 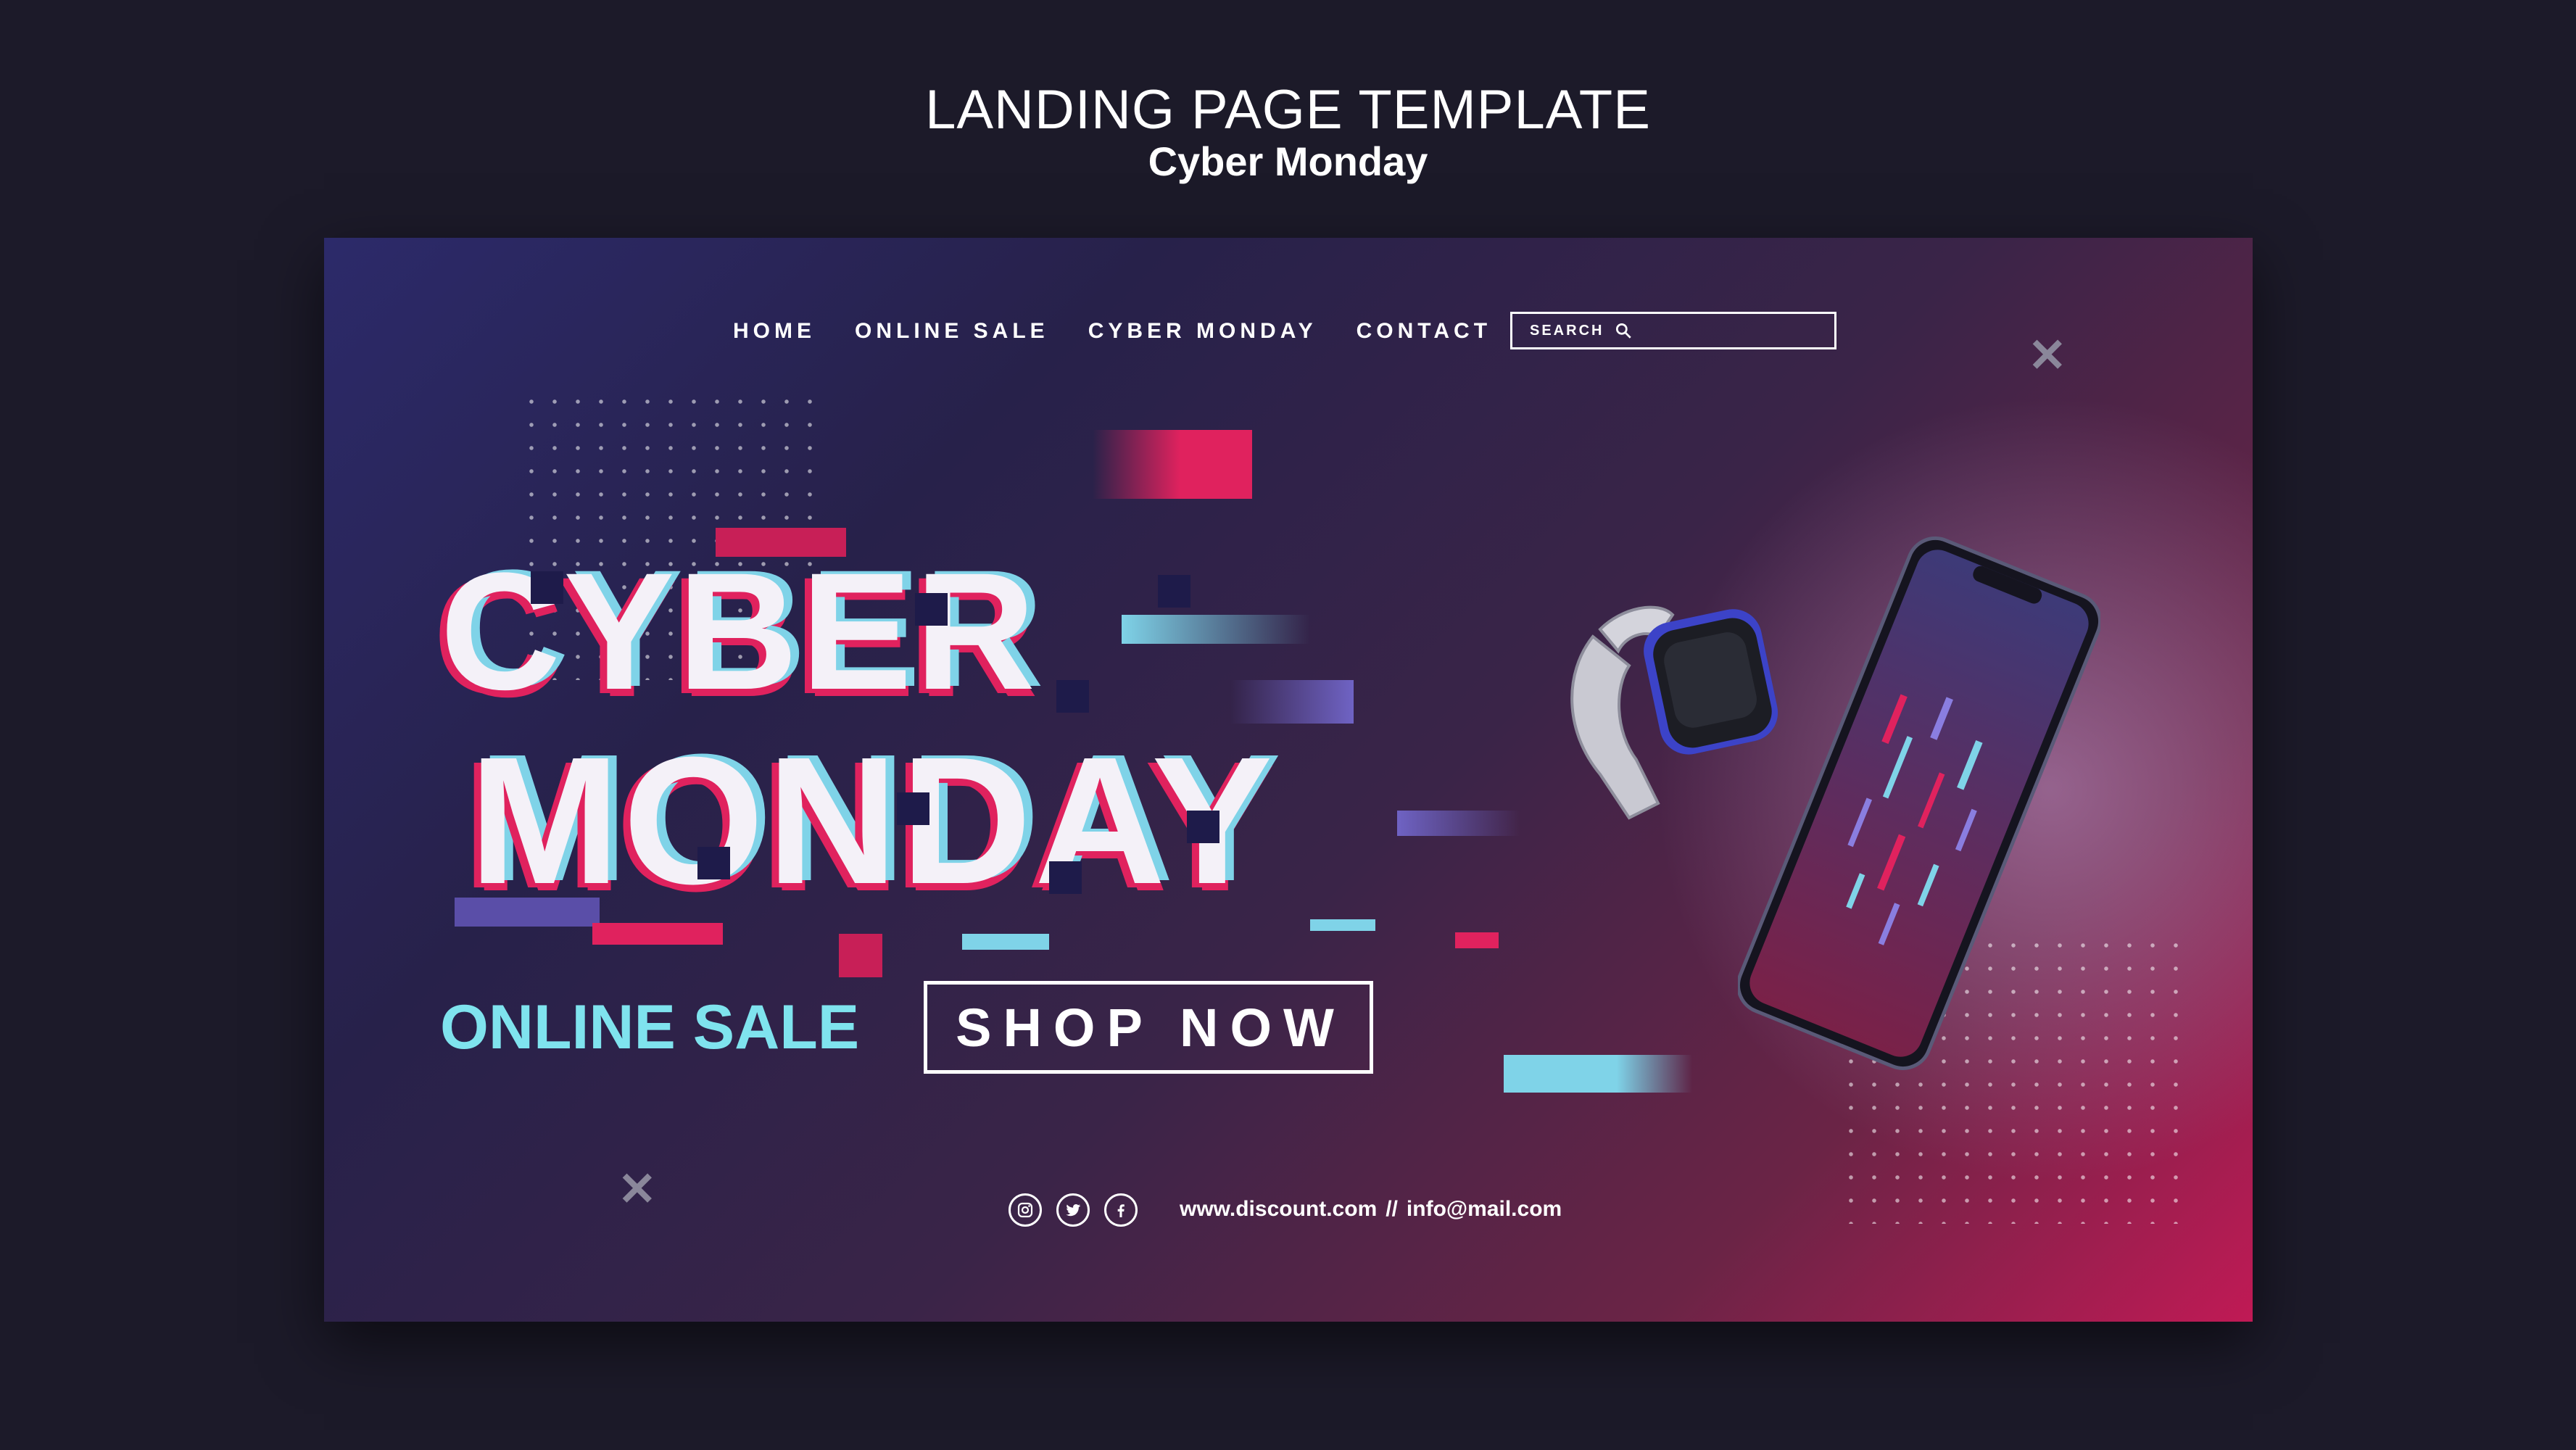 I want to click on social-links, so click(x=1073, y=1210).